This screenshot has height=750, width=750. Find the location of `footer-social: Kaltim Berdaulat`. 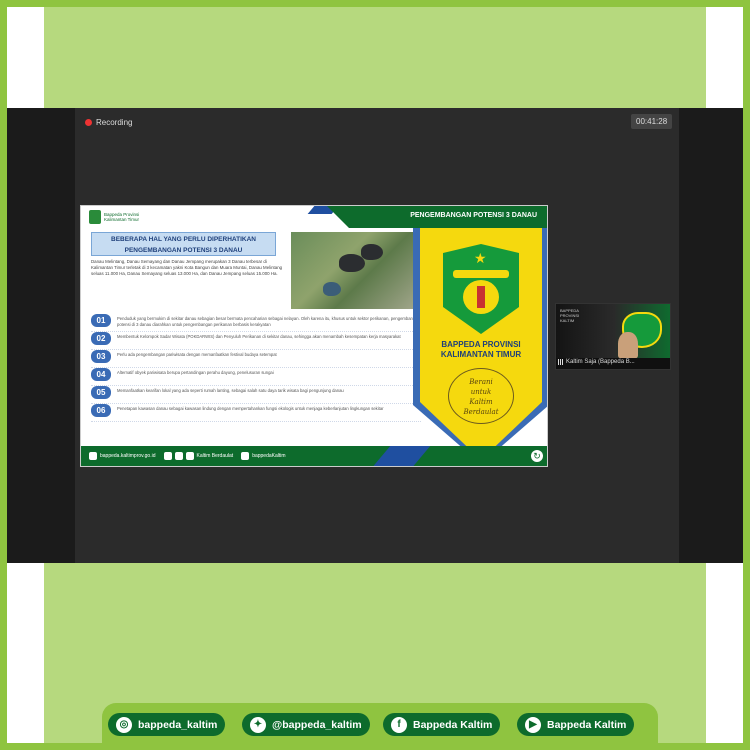

footer-social: Kaltim Berdaulat is located at coordinates (198, 456).